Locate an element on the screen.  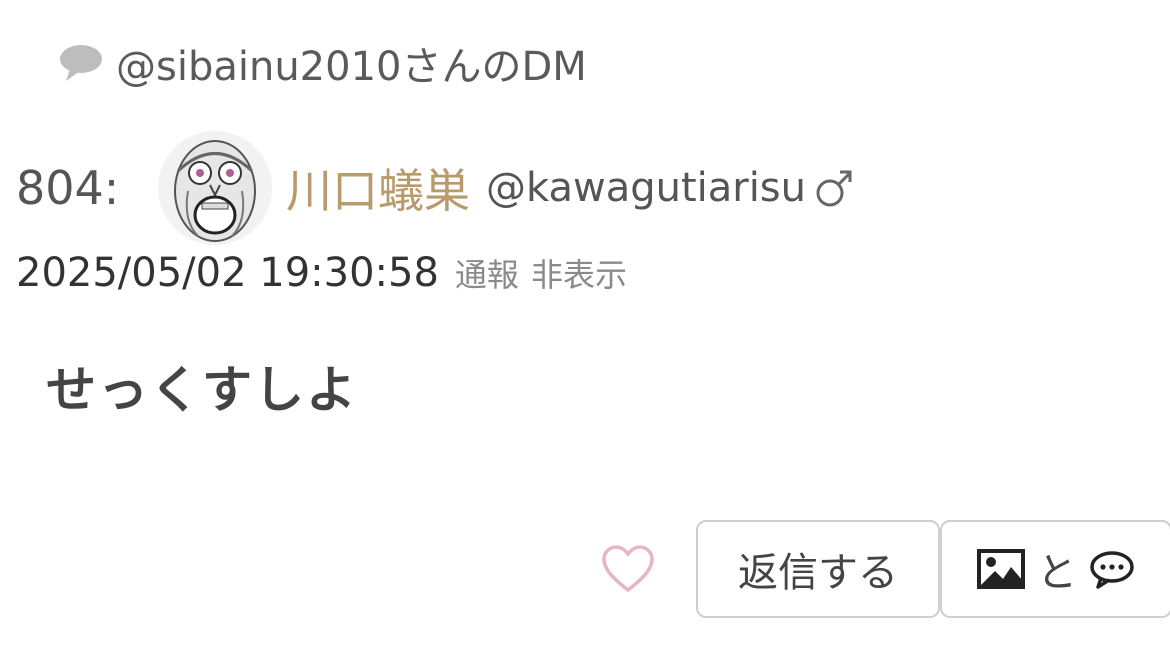
post-meta: 2025/05/02 19:30:58 通報 非表示 is located at coordinates (327, 278).